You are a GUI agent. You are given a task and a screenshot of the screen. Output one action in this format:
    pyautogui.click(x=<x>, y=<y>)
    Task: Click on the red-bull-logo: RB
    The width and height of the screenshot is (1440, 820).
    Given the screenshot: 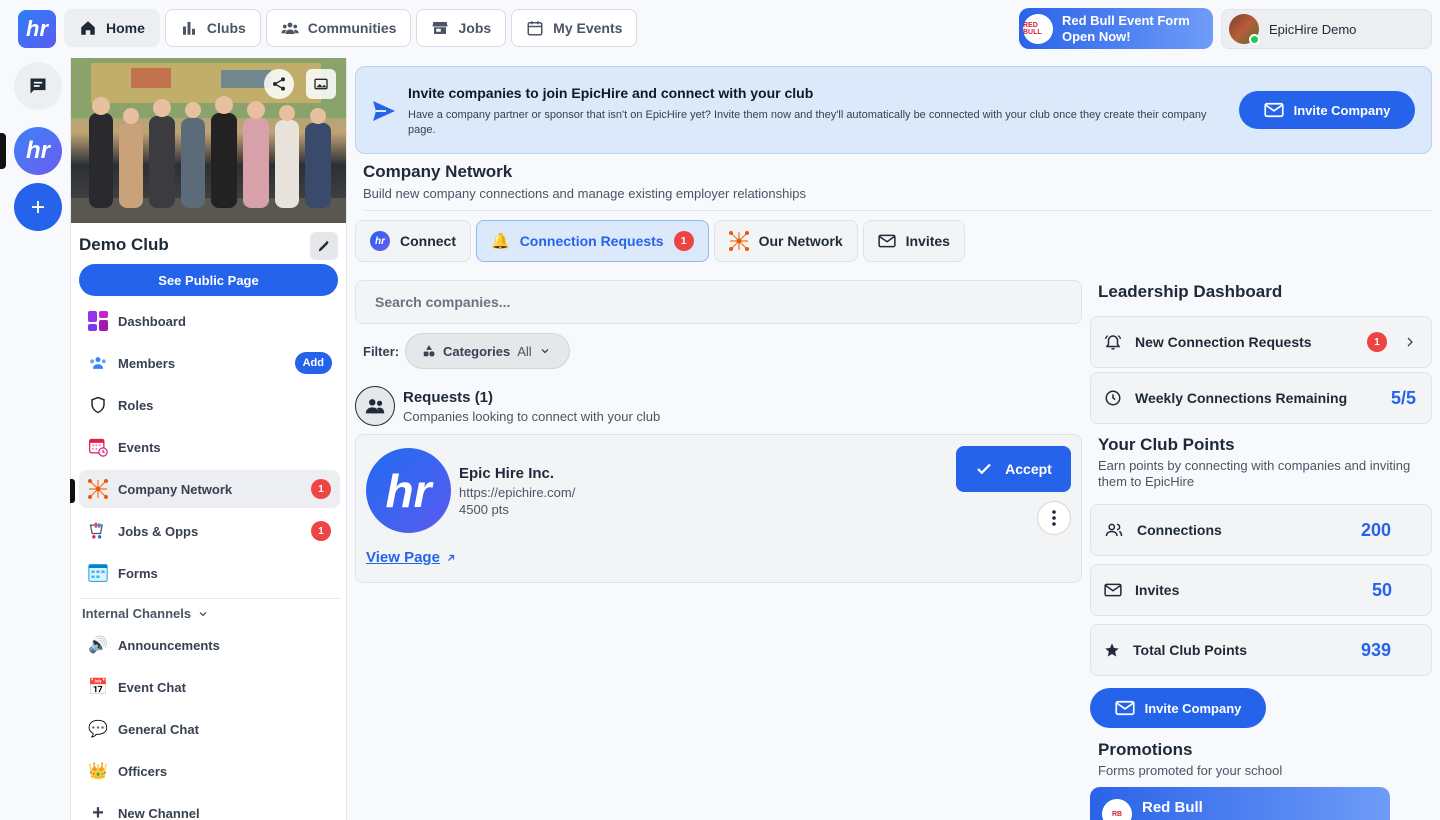 What is the action you would take?
    pyautogui.click(x=1117, y=809)
    